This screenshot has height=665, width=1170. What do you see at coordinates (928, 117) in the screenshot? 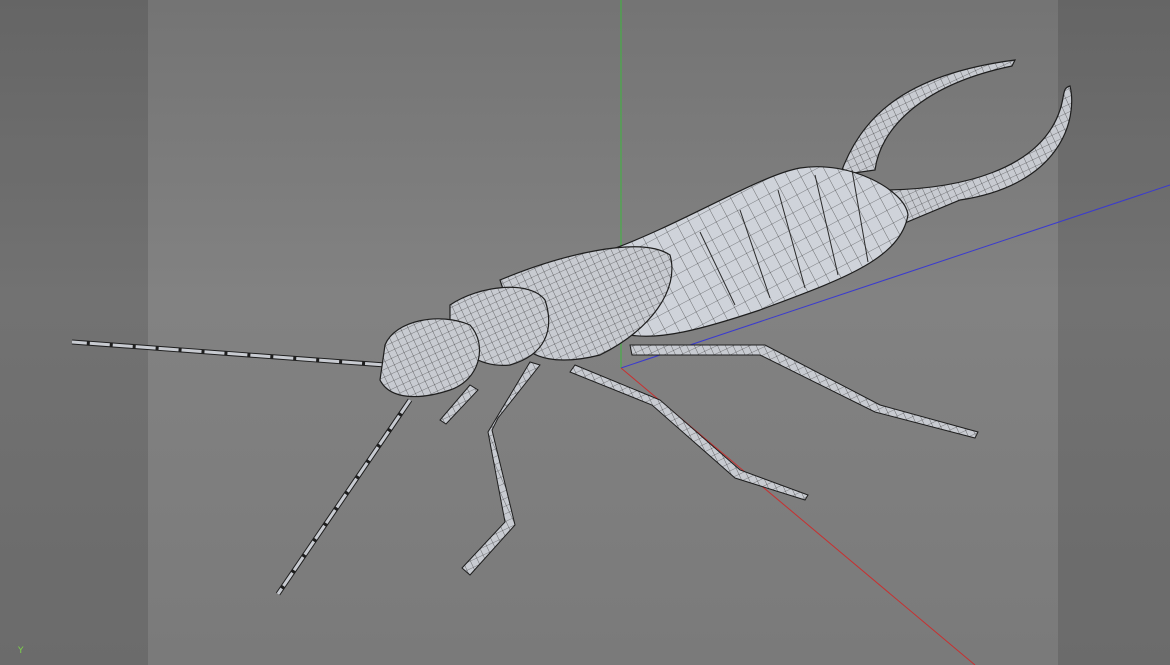
I see `forceps-left` at bounding box center [928, 117].